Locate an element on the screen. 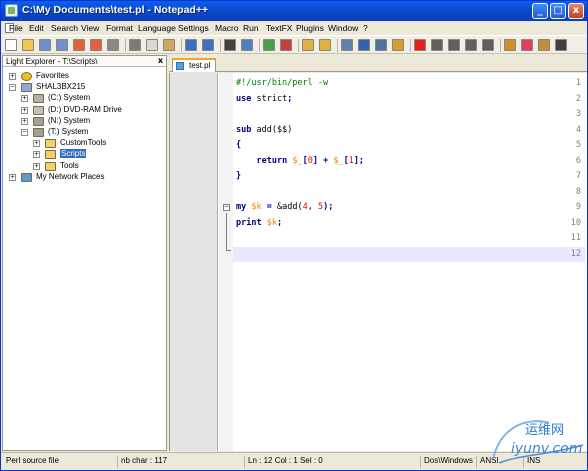  code-line: print $k; is located at coordinates (259, 223).